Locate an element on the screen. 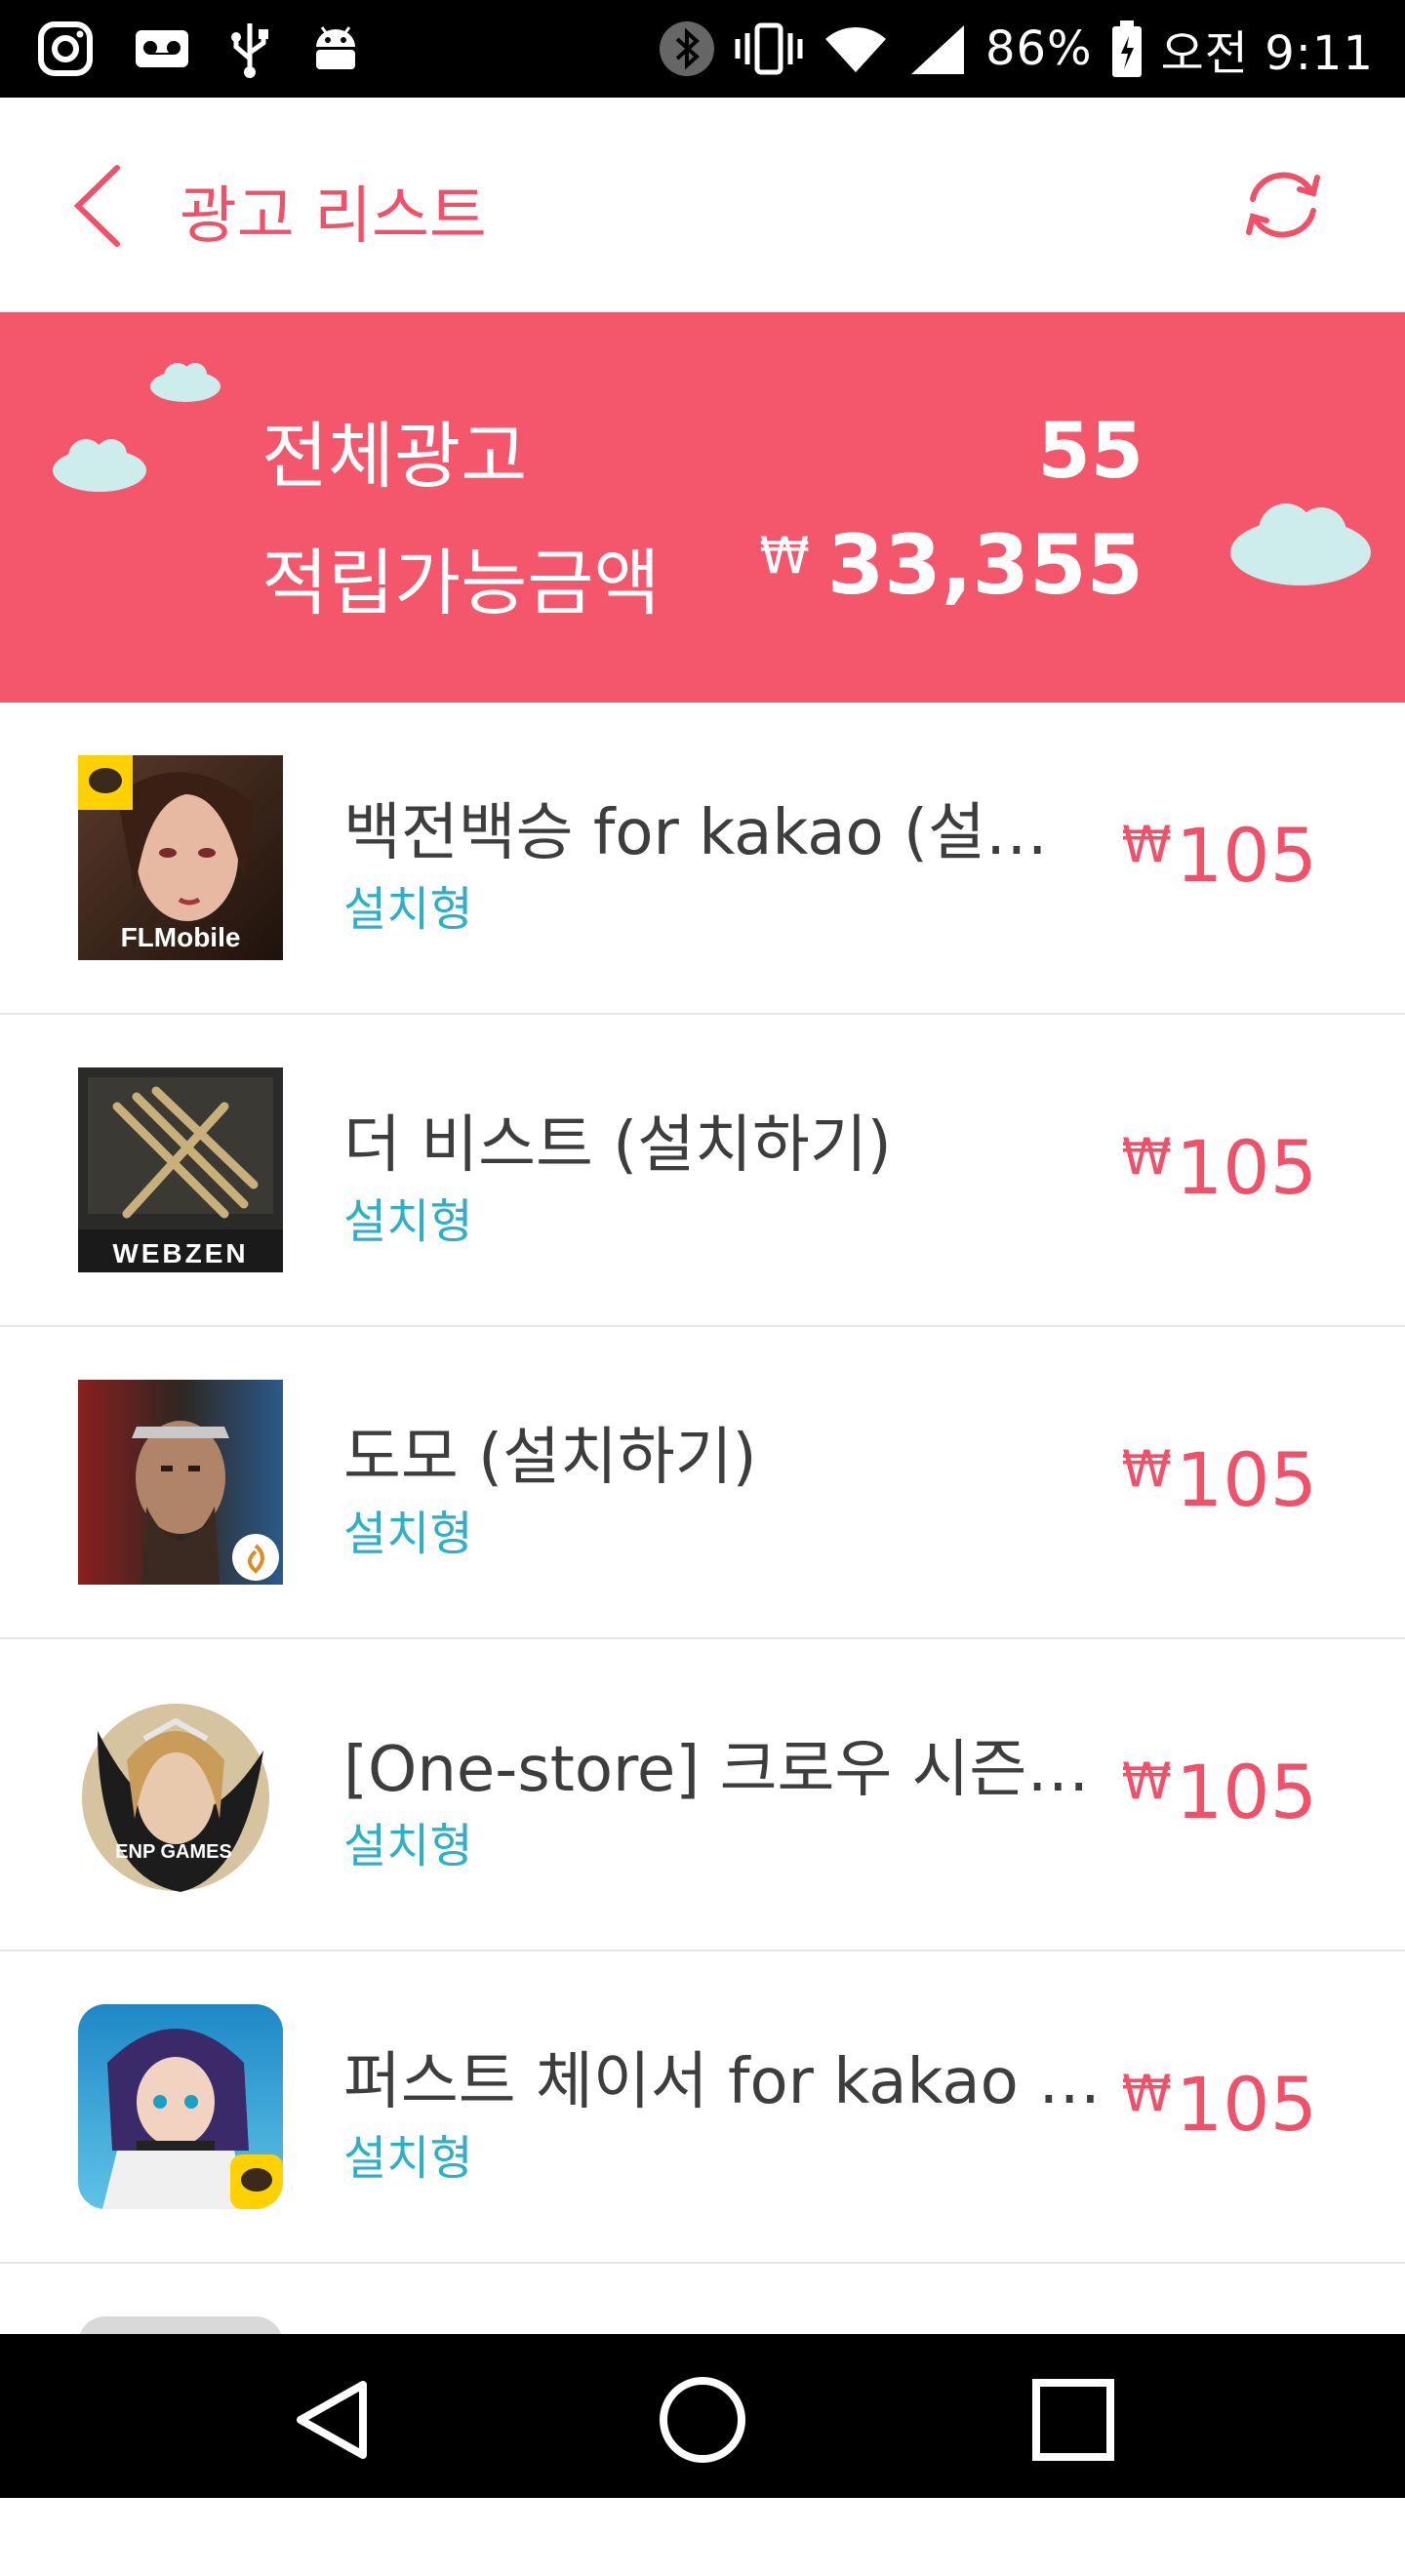  list-item: 퍼스트 체이서 for kakao (설치하기) 설치형 ₩ 105 is located at coordinates (702, 2108).